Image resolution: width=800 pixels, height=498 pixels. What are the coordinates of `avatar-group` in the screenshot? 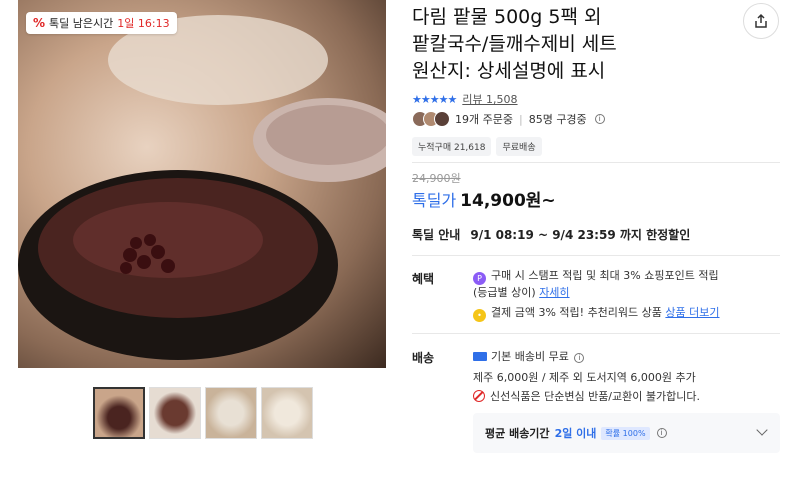 It's located at (431, 119).